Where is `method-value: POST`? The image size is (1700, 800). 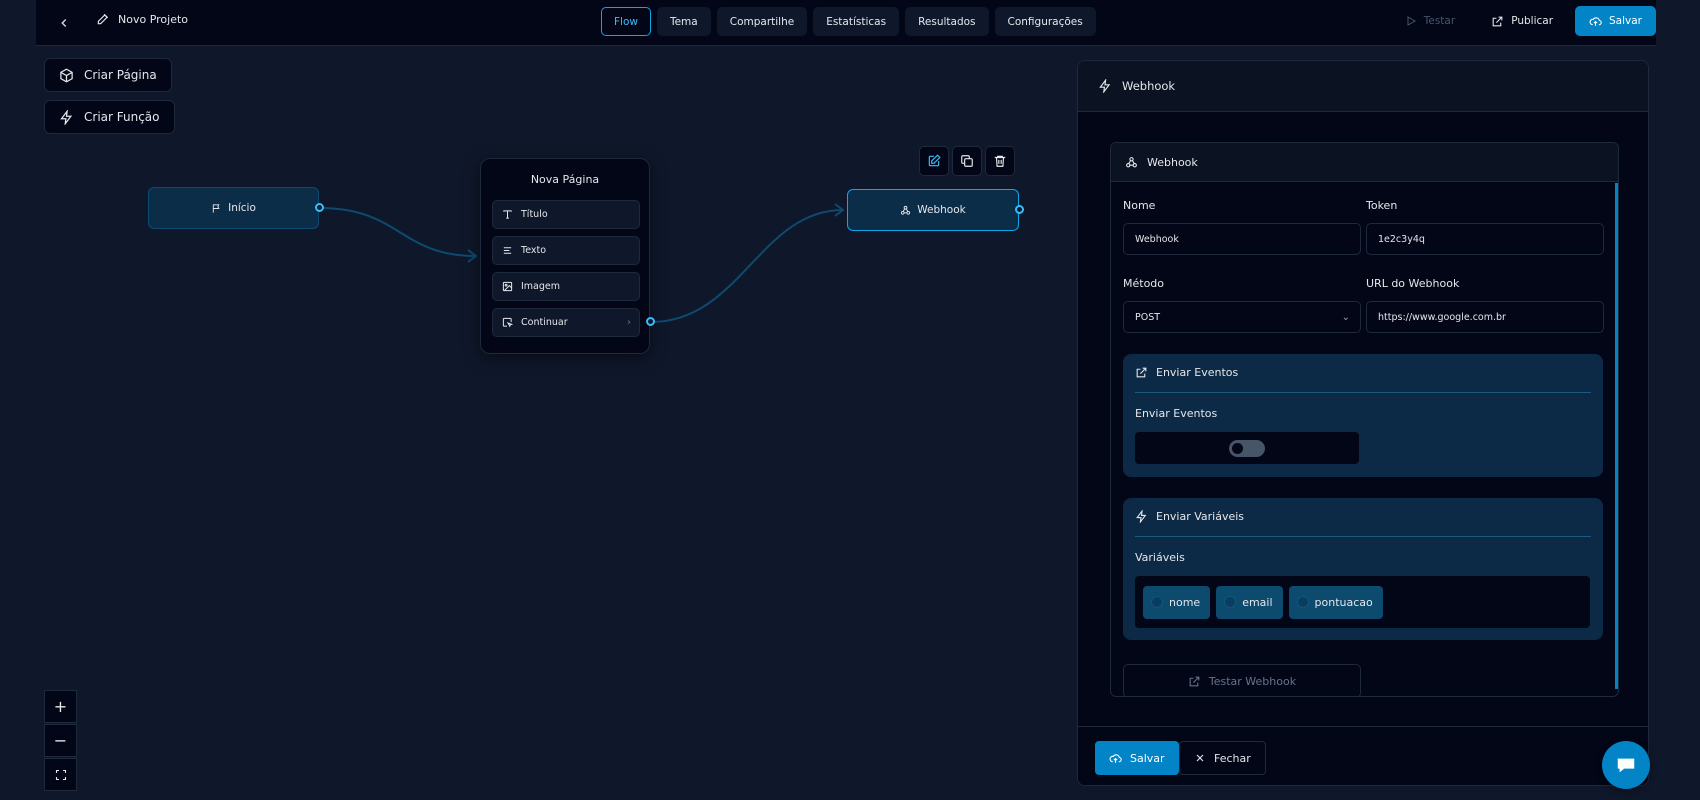 method-value: POST is located at coordinates (1148, 317).